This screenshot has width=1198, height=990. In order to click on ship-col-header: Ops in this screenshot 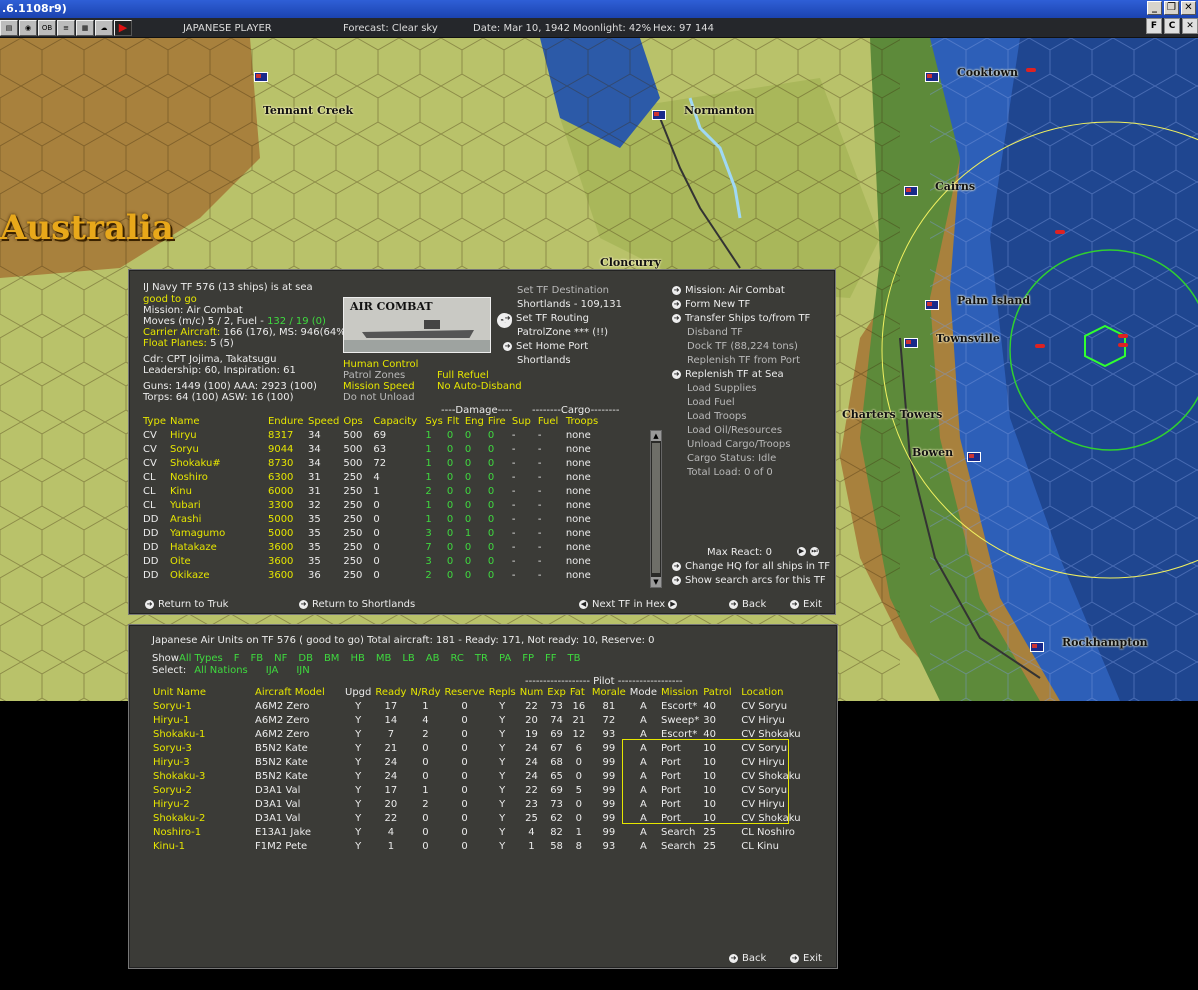, I will do `click(356, 422)`.